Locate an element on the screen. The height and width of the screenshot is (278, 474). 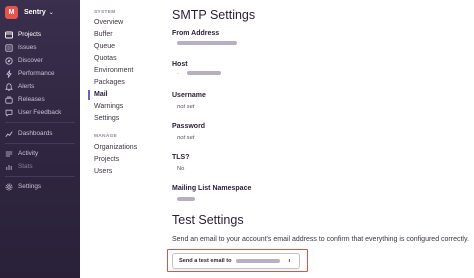
host-value: · is located at coordinates (199, 74).